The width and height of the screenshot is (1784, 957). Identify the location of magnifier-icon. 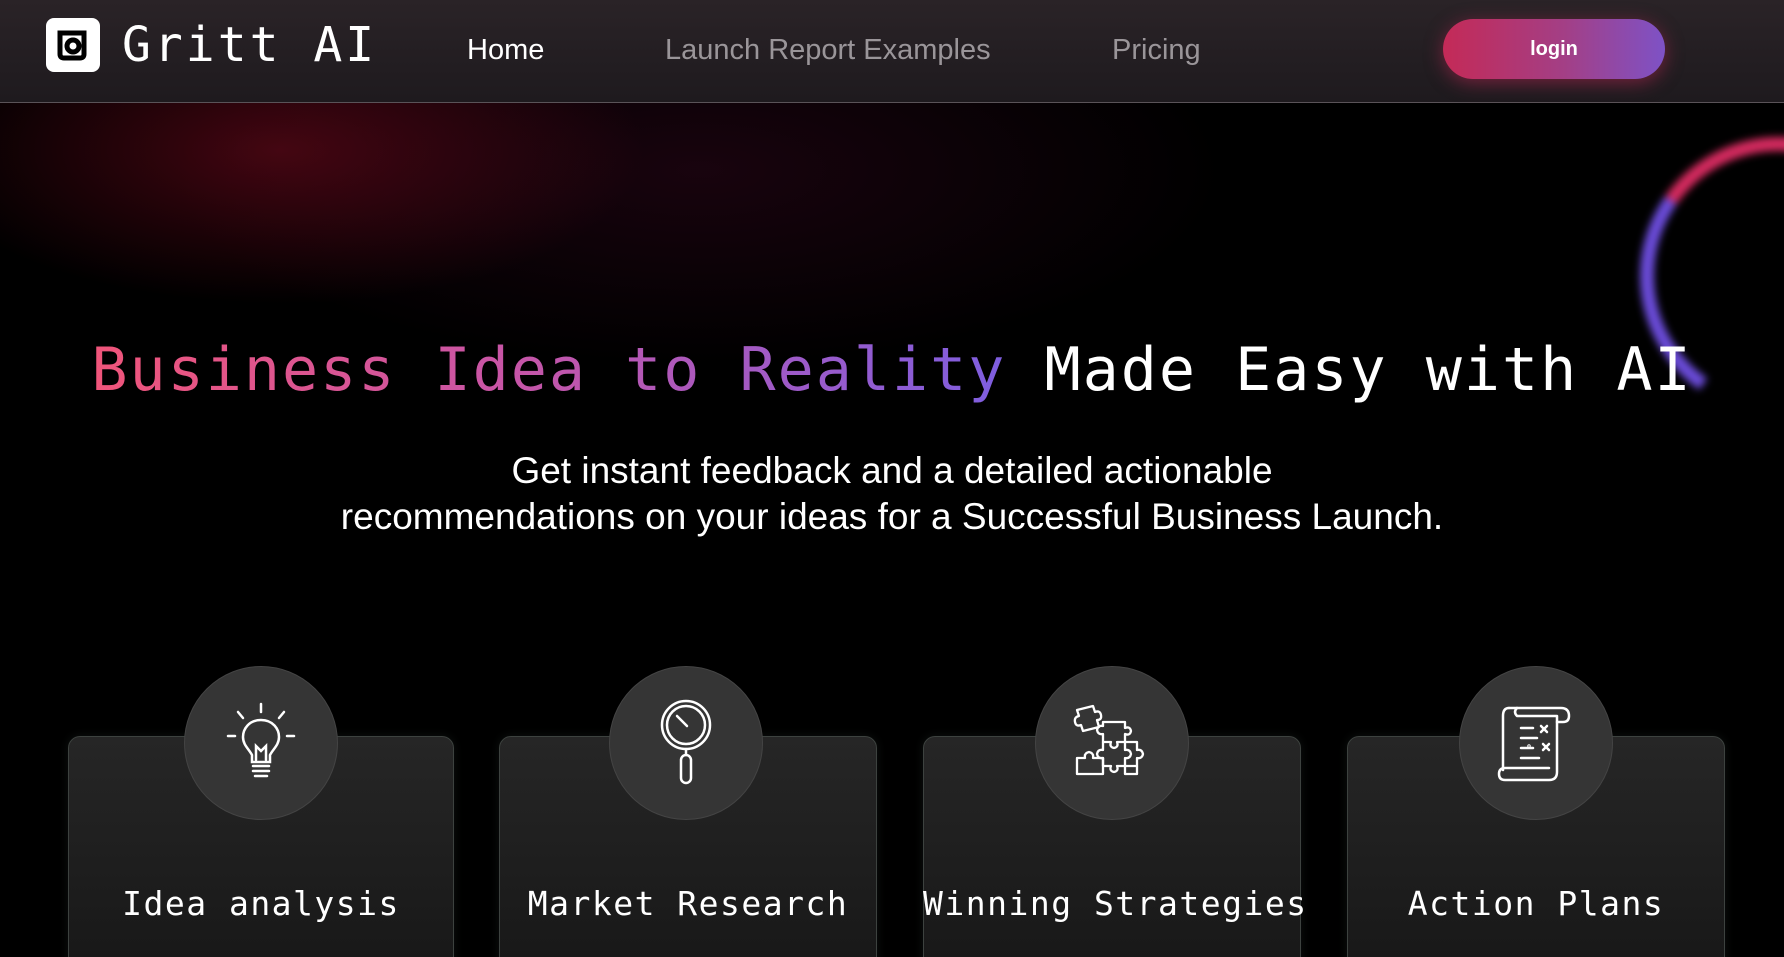
(686, 742).